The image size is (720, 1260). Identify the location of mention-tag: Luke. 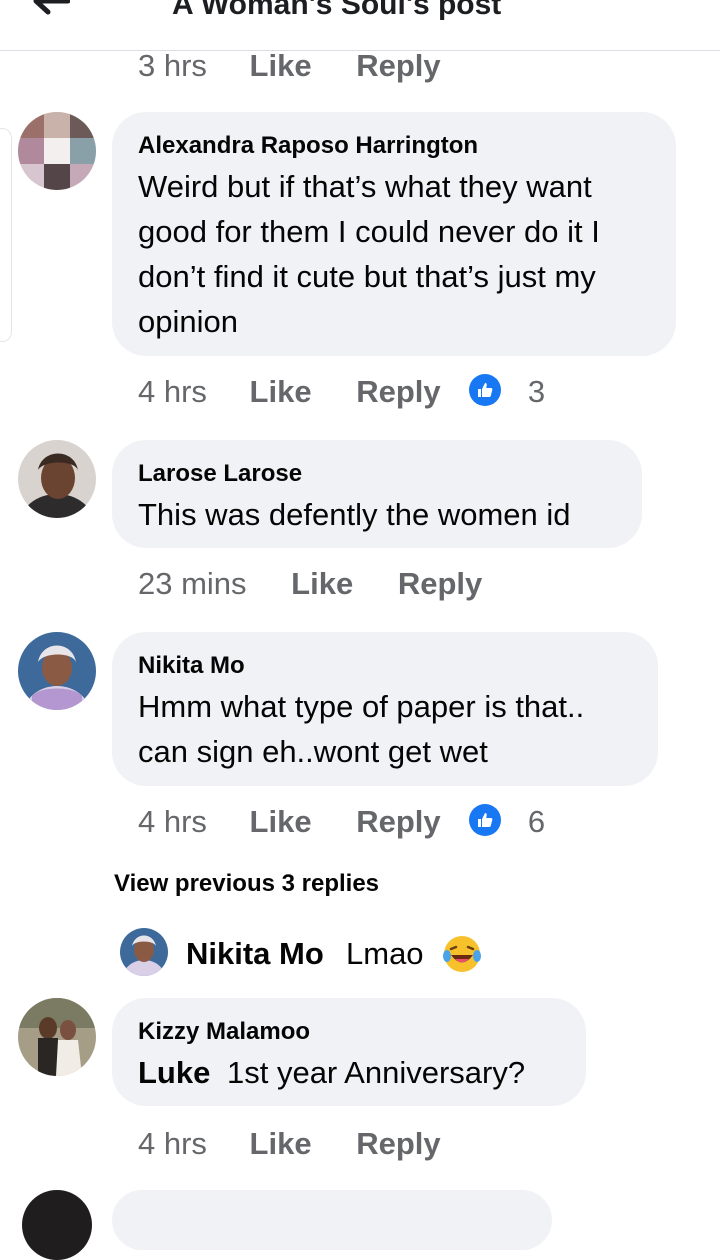
(174, 1072).